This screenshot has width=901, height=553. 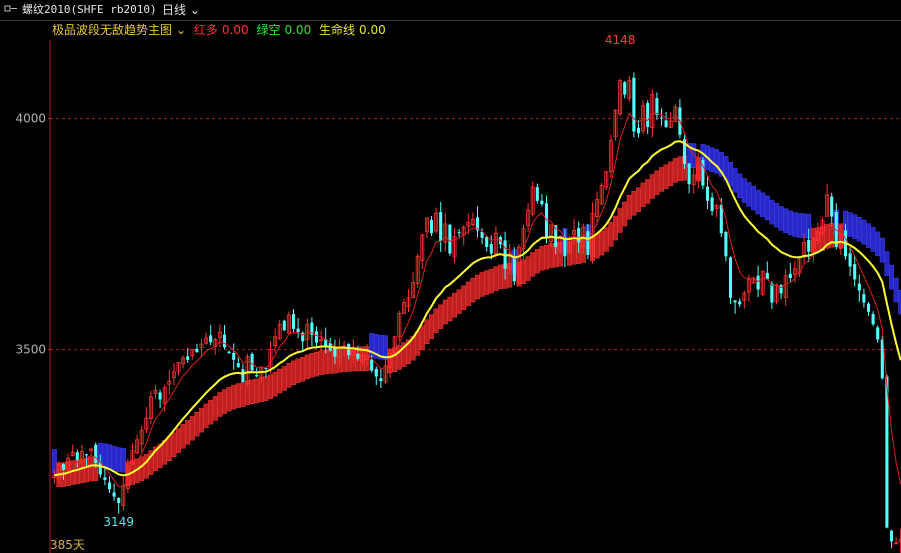 What do you see at coordinates (620, 40) in the screenshot?
I see `extreme-label: 4148` at bounding box center [620, 40].